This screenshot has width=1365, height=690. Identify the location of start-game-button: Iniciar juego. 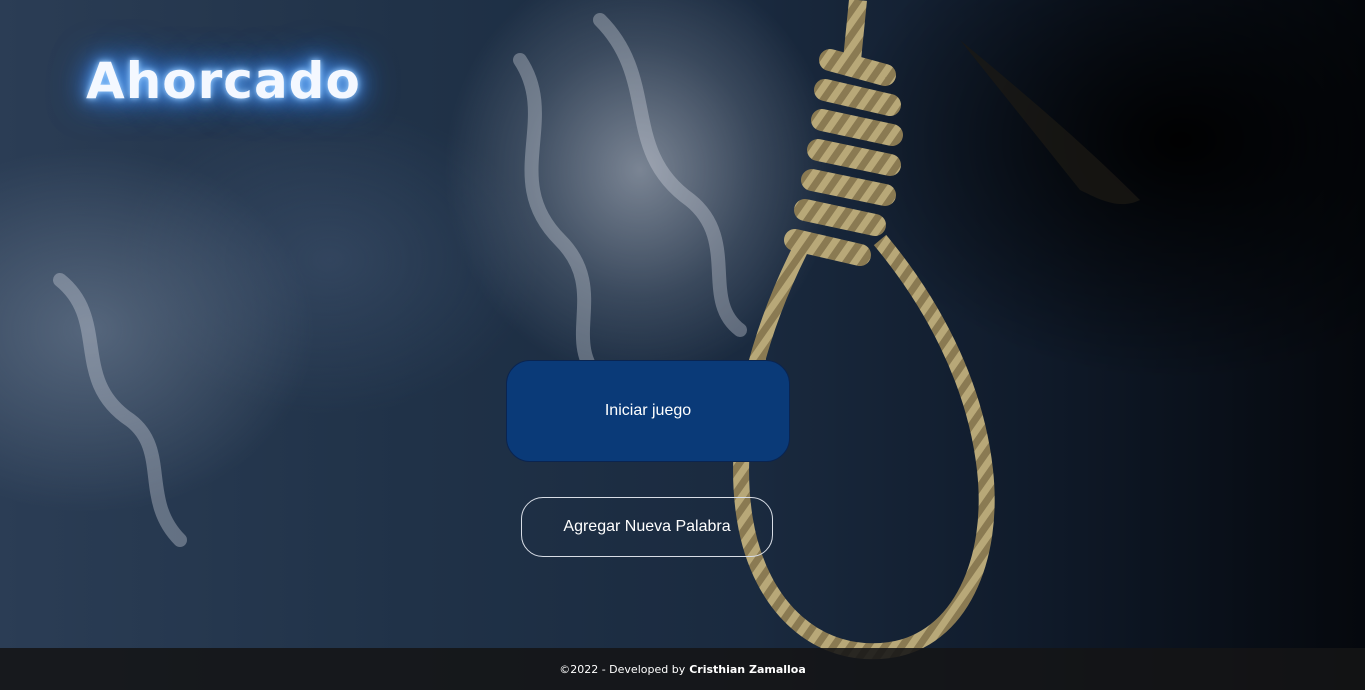
(648, 411).